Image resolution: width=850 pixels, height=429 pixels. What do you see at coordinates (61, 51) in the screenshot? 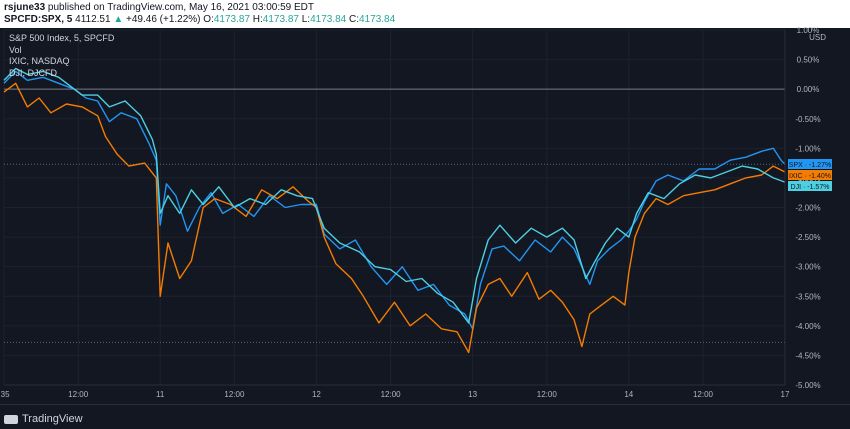
I see `legend-volume: Vol` at bounding box center [61, 51].